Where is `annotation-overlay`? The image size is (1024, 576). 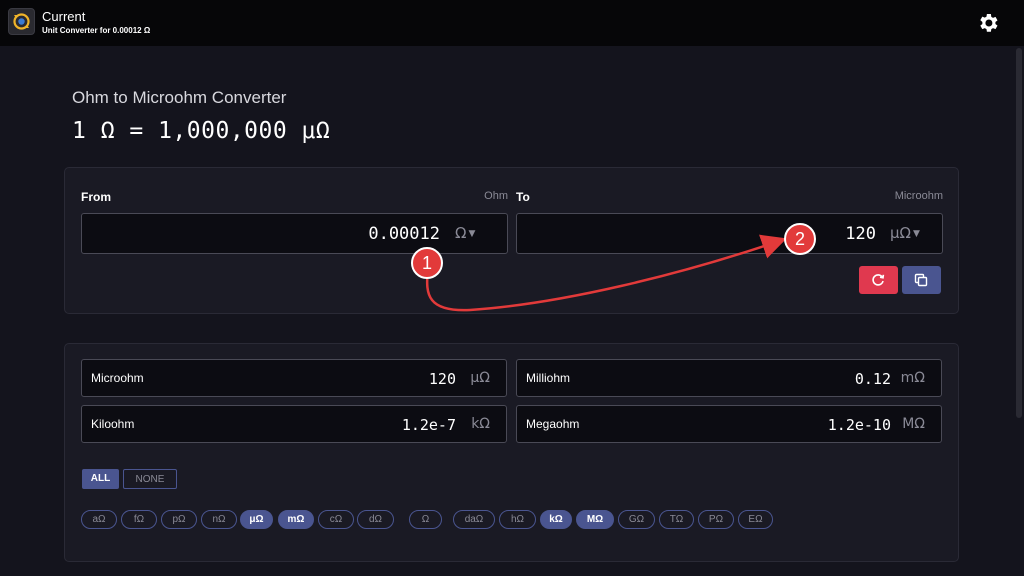
annotation-overlay is located at coordinates (606, 273).